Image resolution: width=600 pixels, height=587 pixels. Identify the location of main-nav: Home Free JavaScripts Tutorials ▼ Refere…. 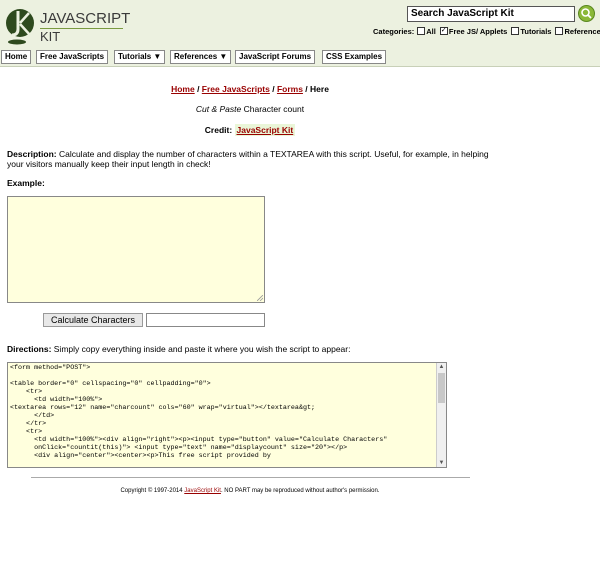
(300, 57).